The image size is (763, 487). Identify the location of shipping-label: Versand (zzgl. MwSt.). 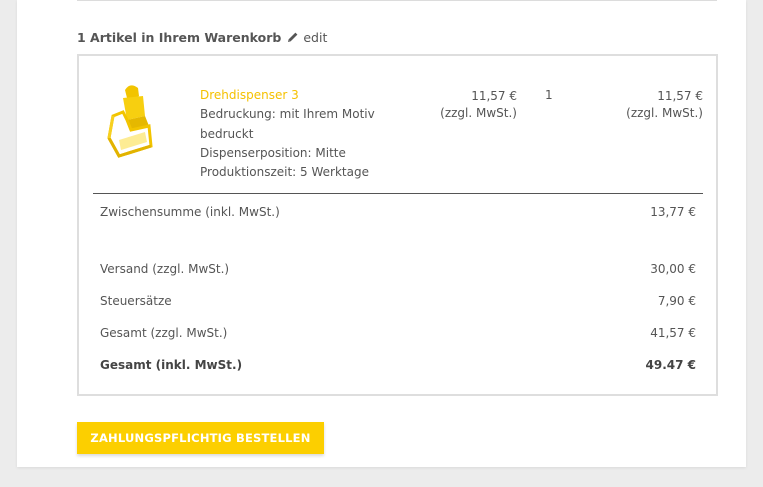
(165, 269).